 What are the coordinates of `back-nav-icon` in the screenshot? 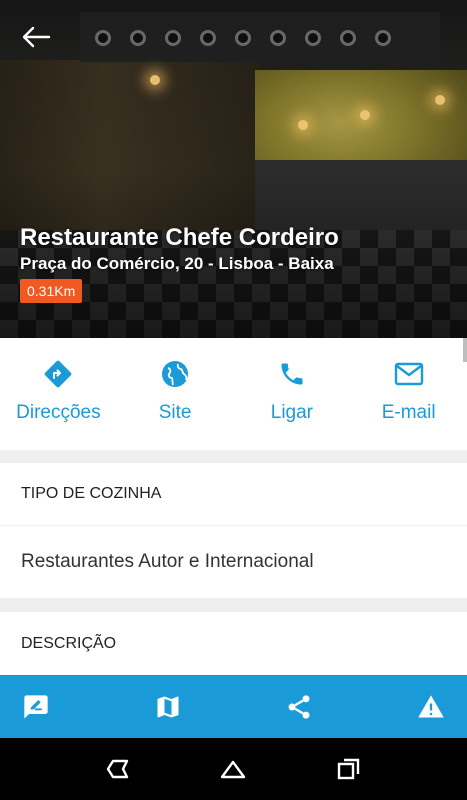 It's located at (117, 769).